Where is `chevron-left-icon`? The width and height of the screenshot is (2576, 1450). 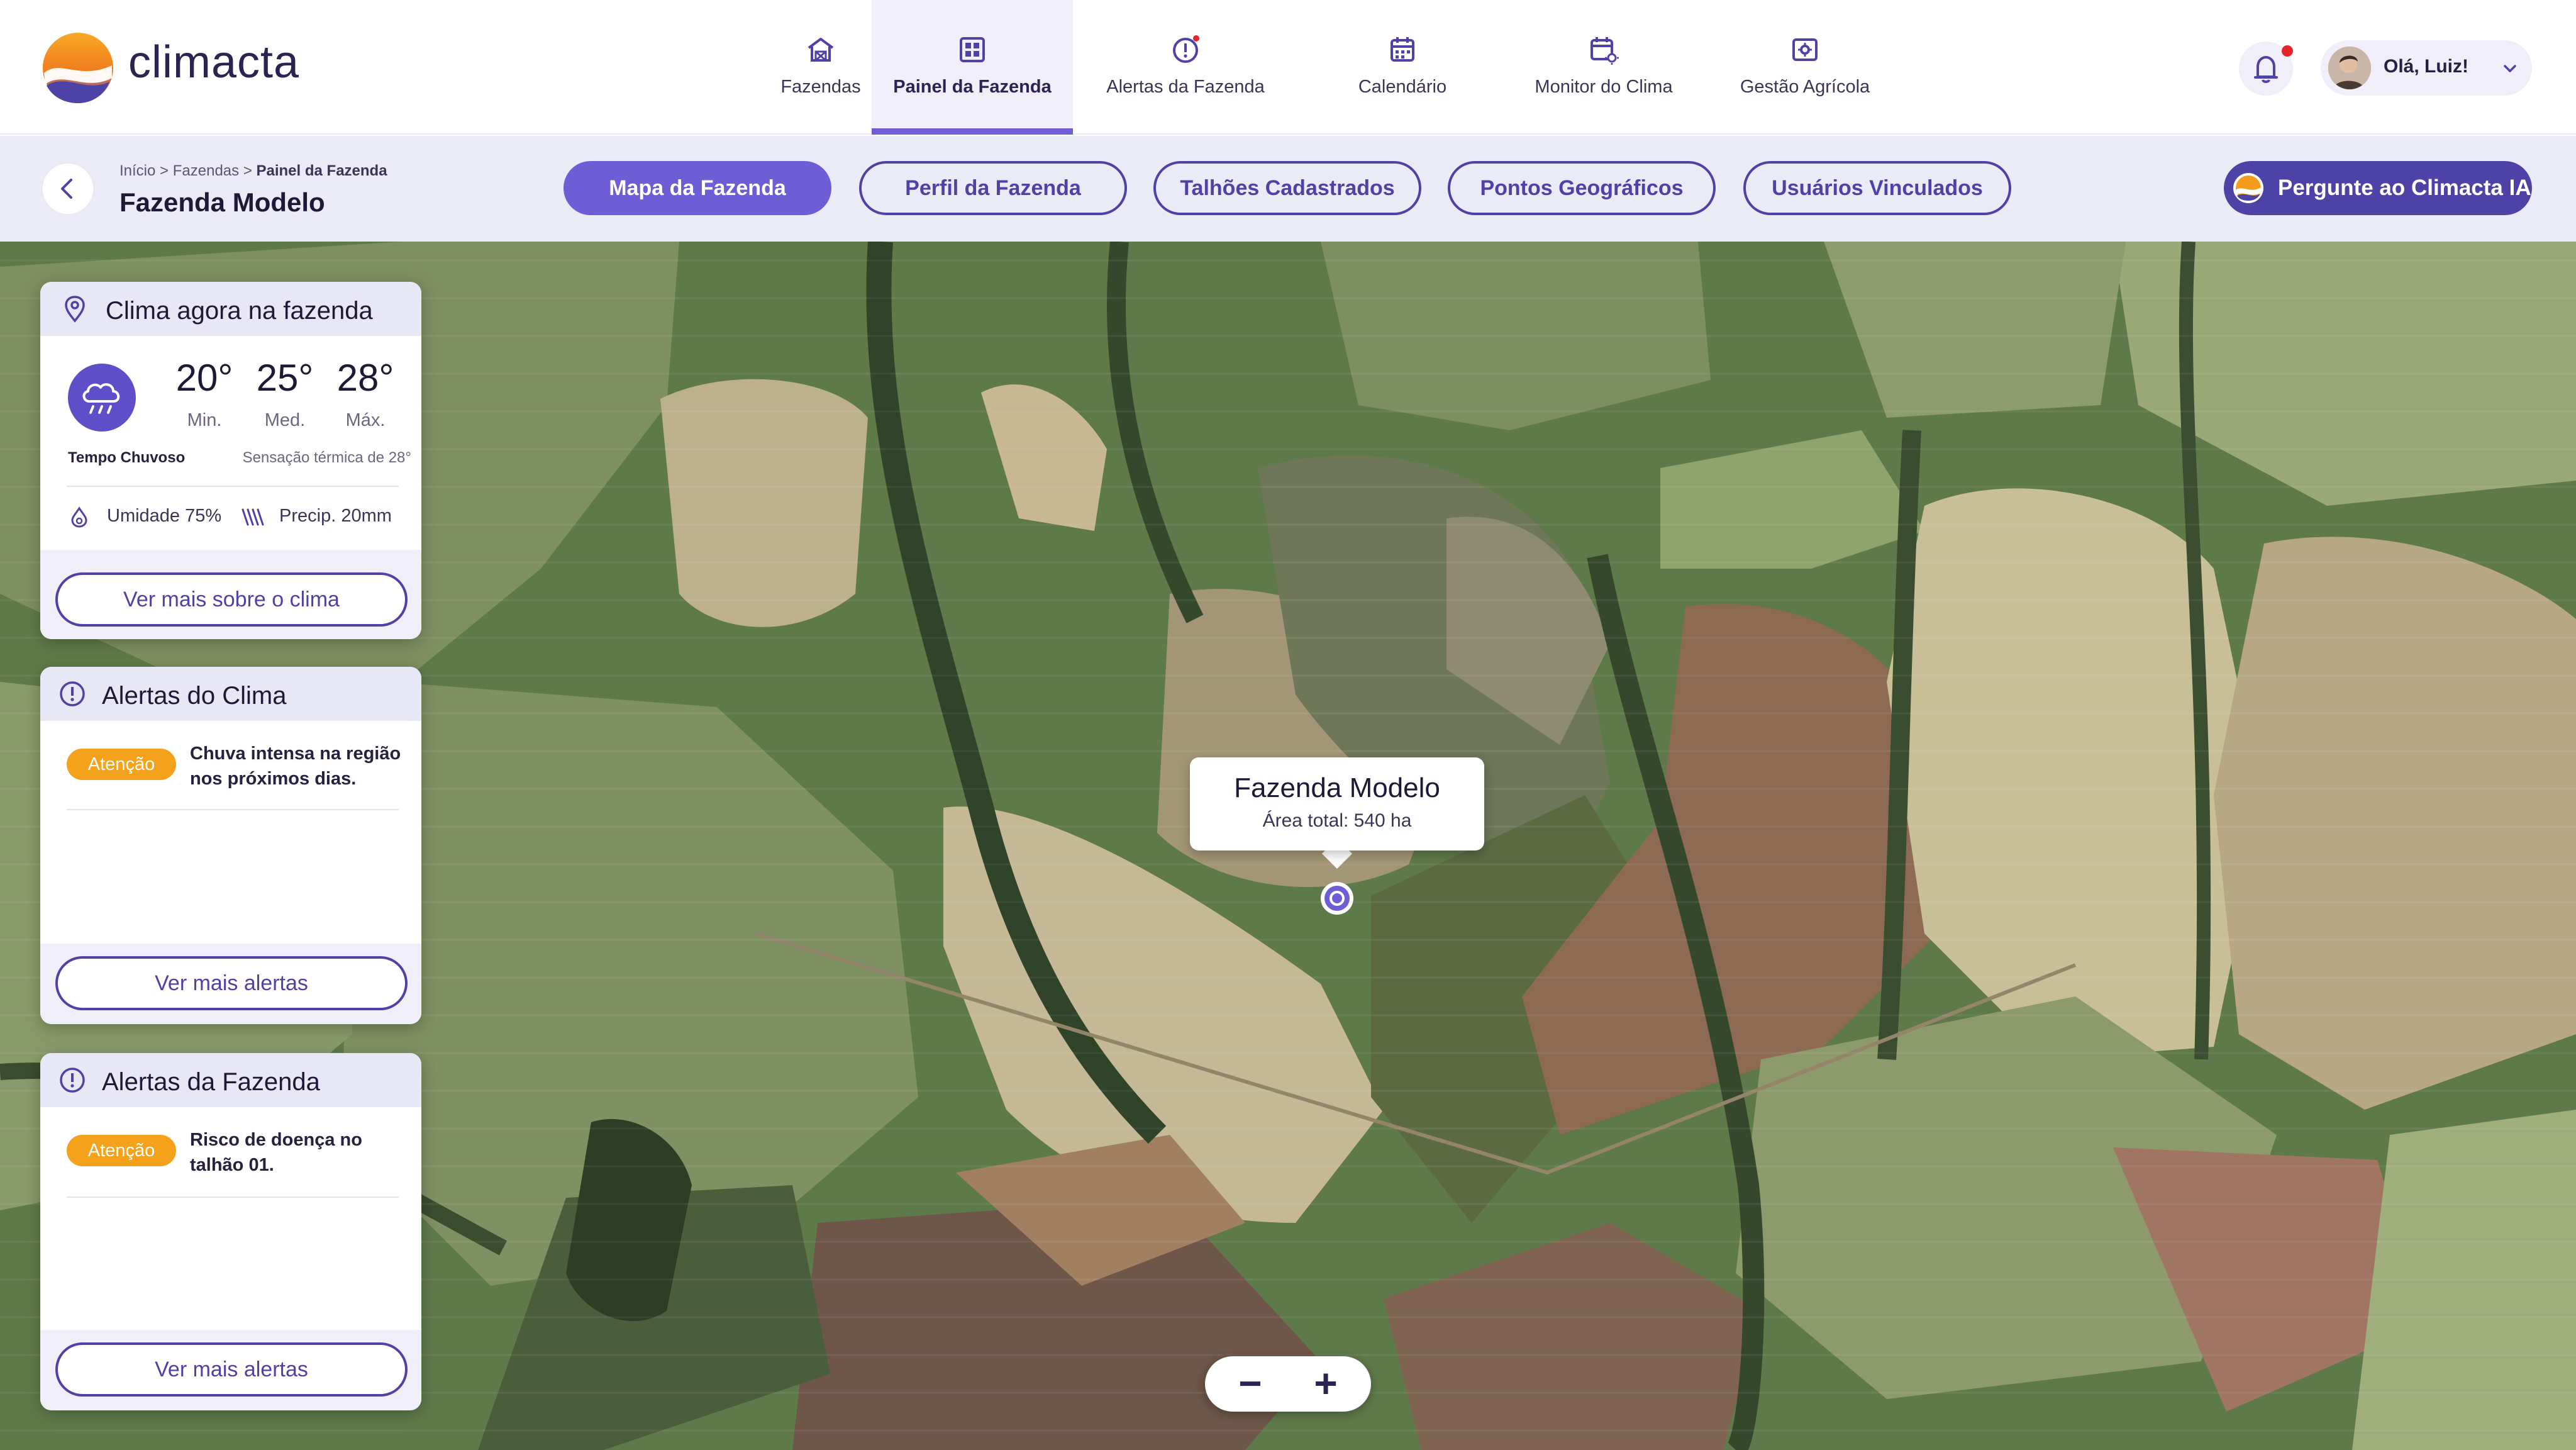
chevron-left-icon is located at coordinates (66, 189).